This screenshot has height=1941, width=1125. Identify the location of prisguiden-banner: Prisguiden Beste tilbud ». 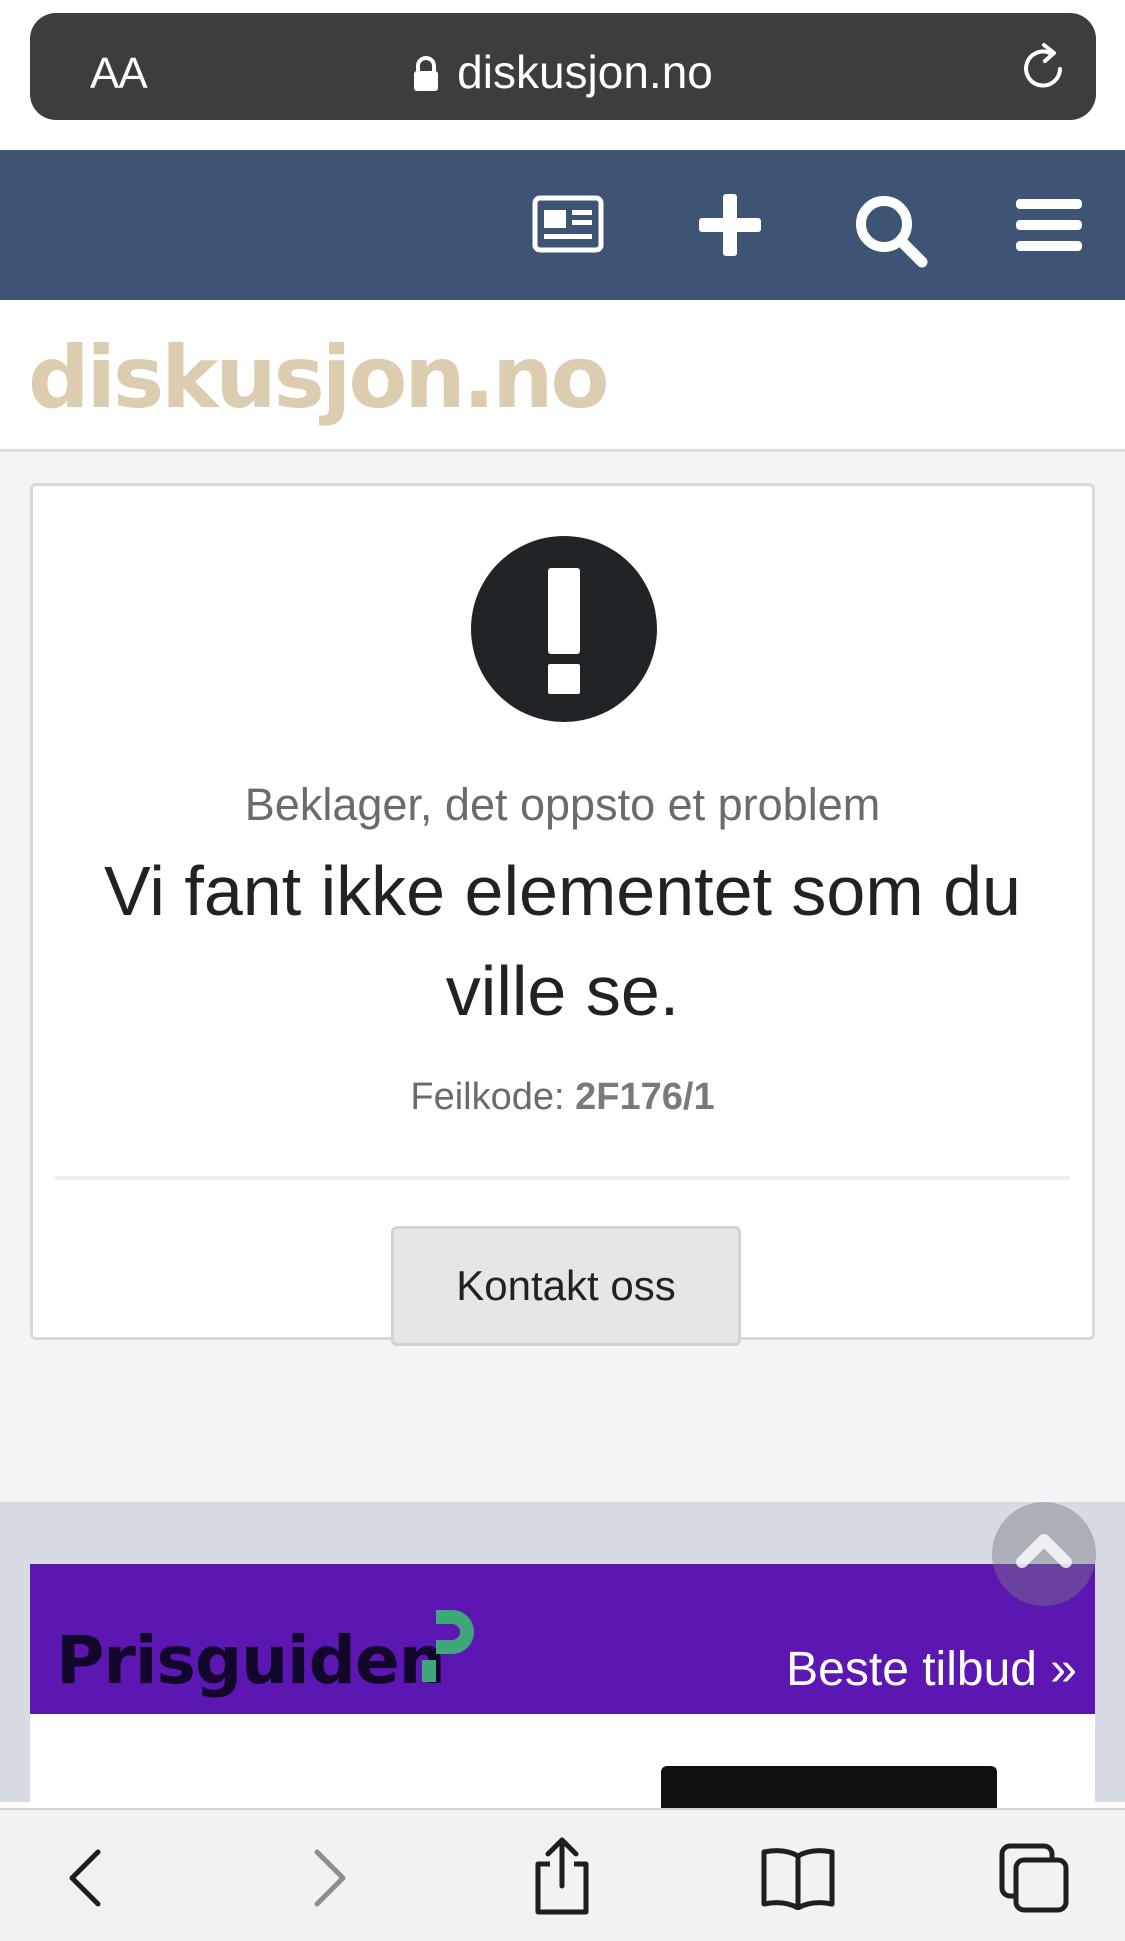
(562, 1639).